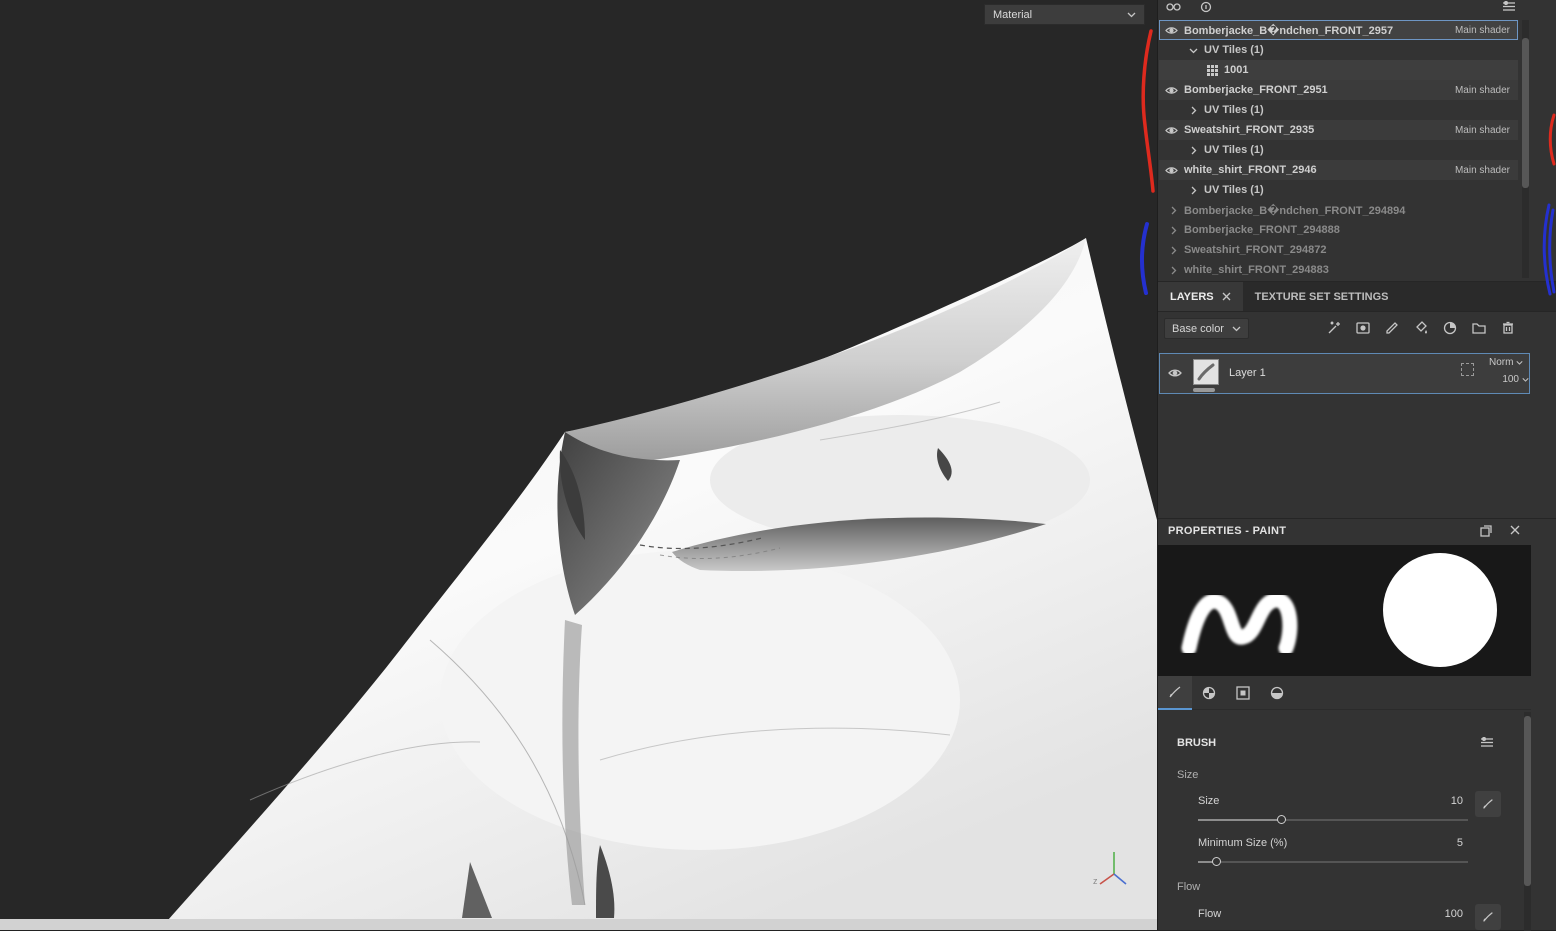 Image resolution: width=1556 pixels, height=931 pixels. Describe the element at coordinates (1430, 801) in the screenshot. I see `size-param-value: 10` at that location.